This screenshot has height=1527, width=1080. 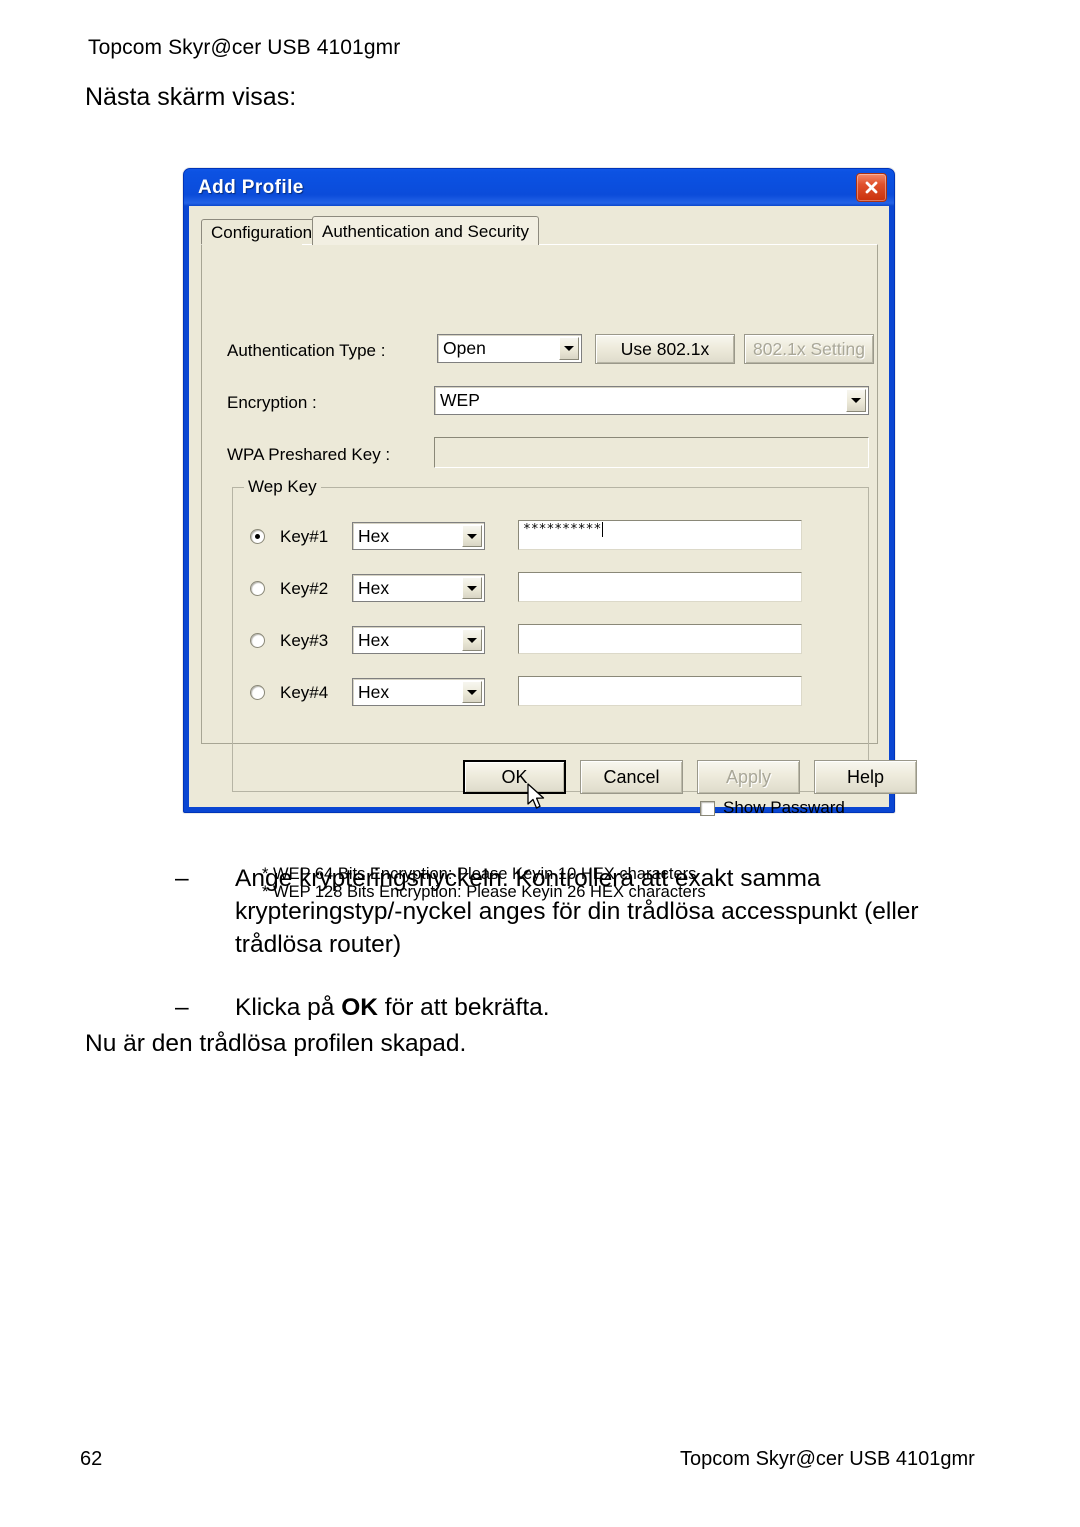 What do you see at coordinates (257, 536) in the screenshot?
I see `wep-key-1-radio` at bounding box center [257, 536].